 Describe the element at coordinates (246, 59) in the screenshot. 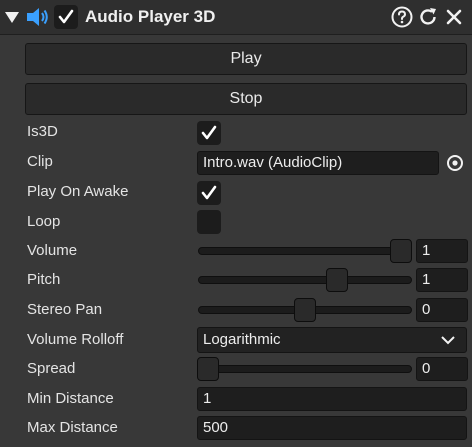

I see `play-button: Play` at that location.